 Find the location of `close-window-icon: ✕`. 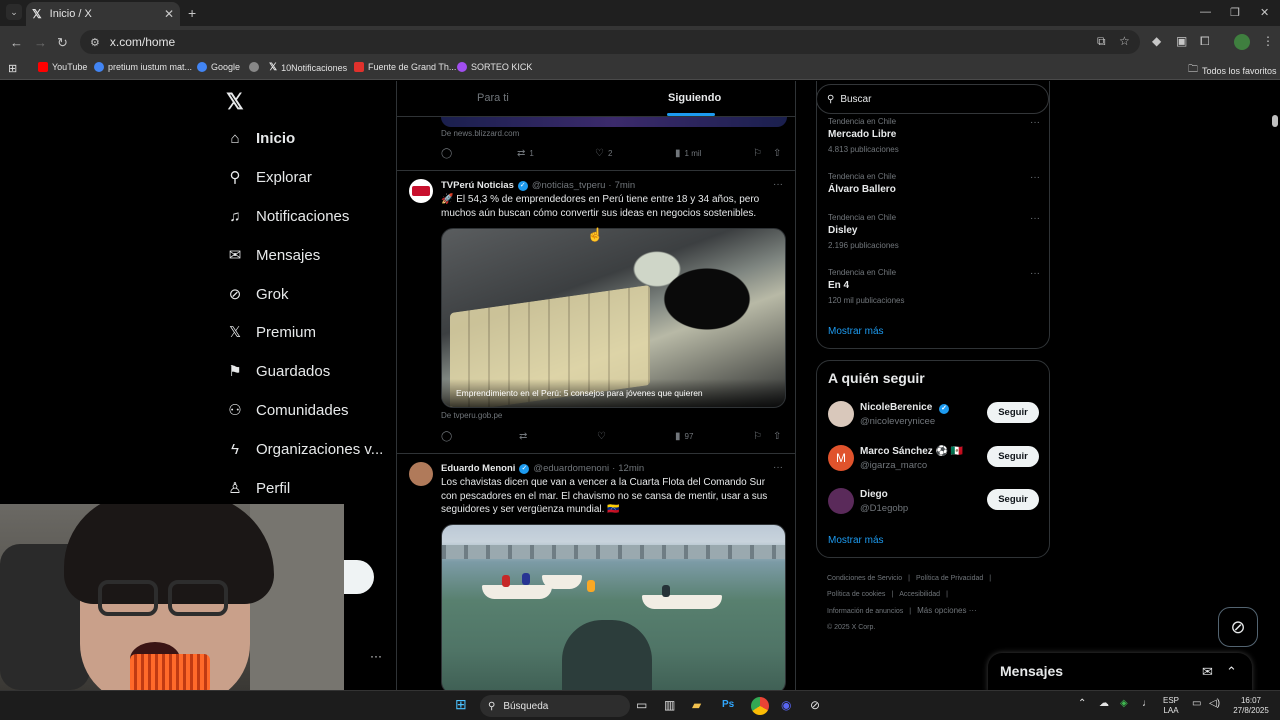

close-window-icon: ✕ is located at coordinates (1264, 12).